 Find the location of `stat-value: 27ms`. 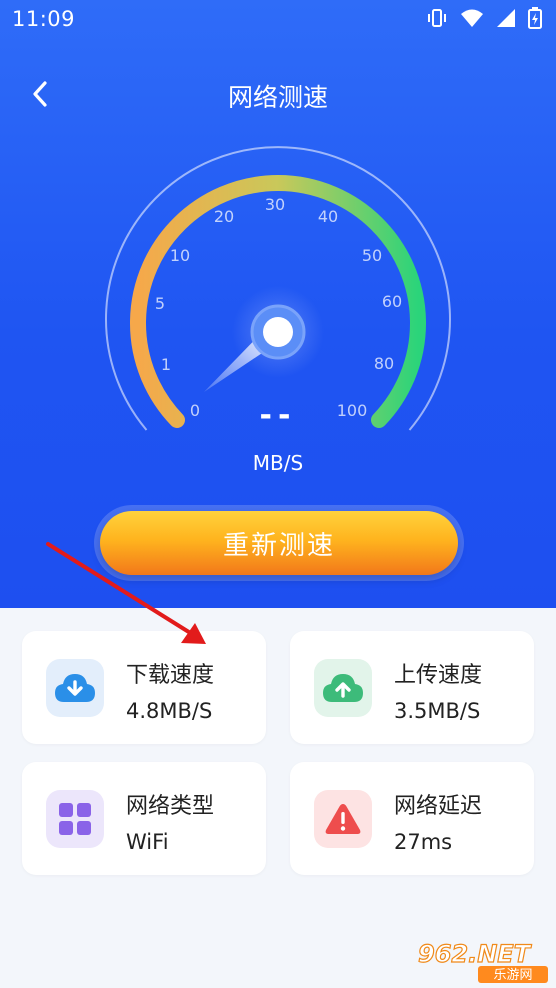

stat-value: 27ms is located at coordinates (423, 842).